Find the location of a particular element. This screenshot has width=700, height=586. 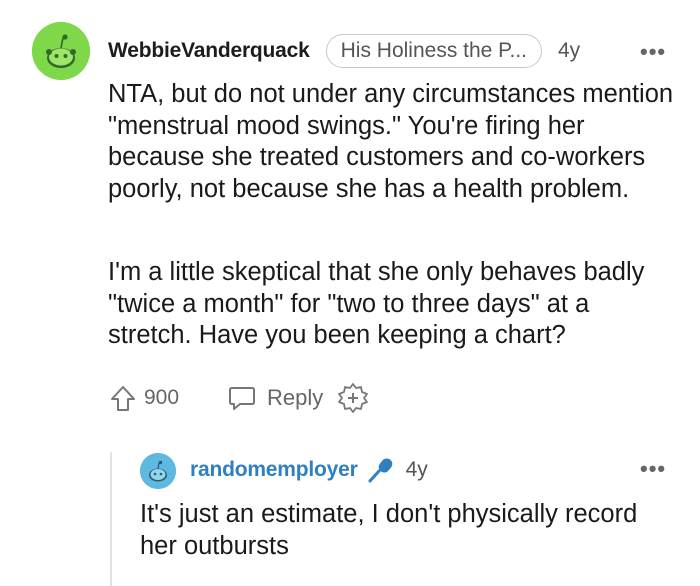

comment-meta: randomemployer 4y is located at coordinates (309, 470).